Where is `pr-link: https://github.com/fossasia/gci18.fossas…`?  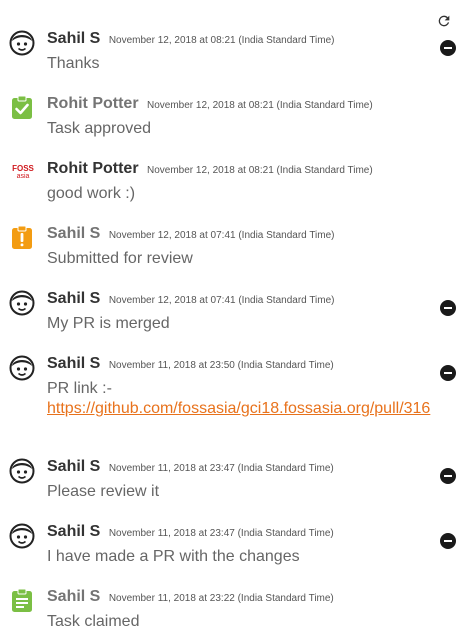 pr-link: https://github.com/fossasia/gci18.fossas… is located at coordinates (238, 408).